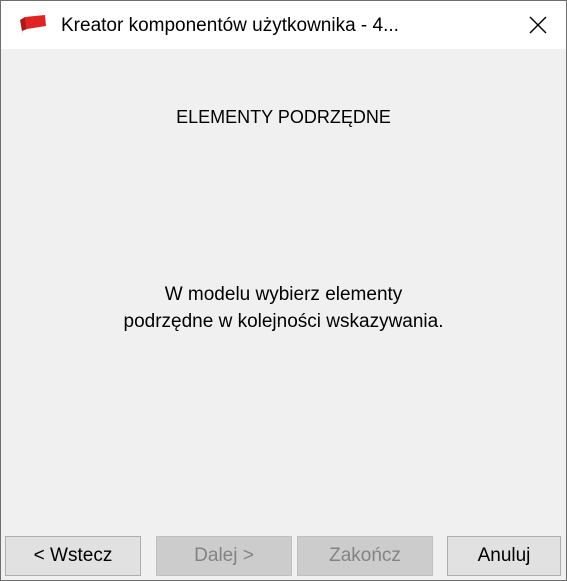 Image resolution: width=567 pixels, height=581 pixels. I want to click on app-icon, so click(33, 25).